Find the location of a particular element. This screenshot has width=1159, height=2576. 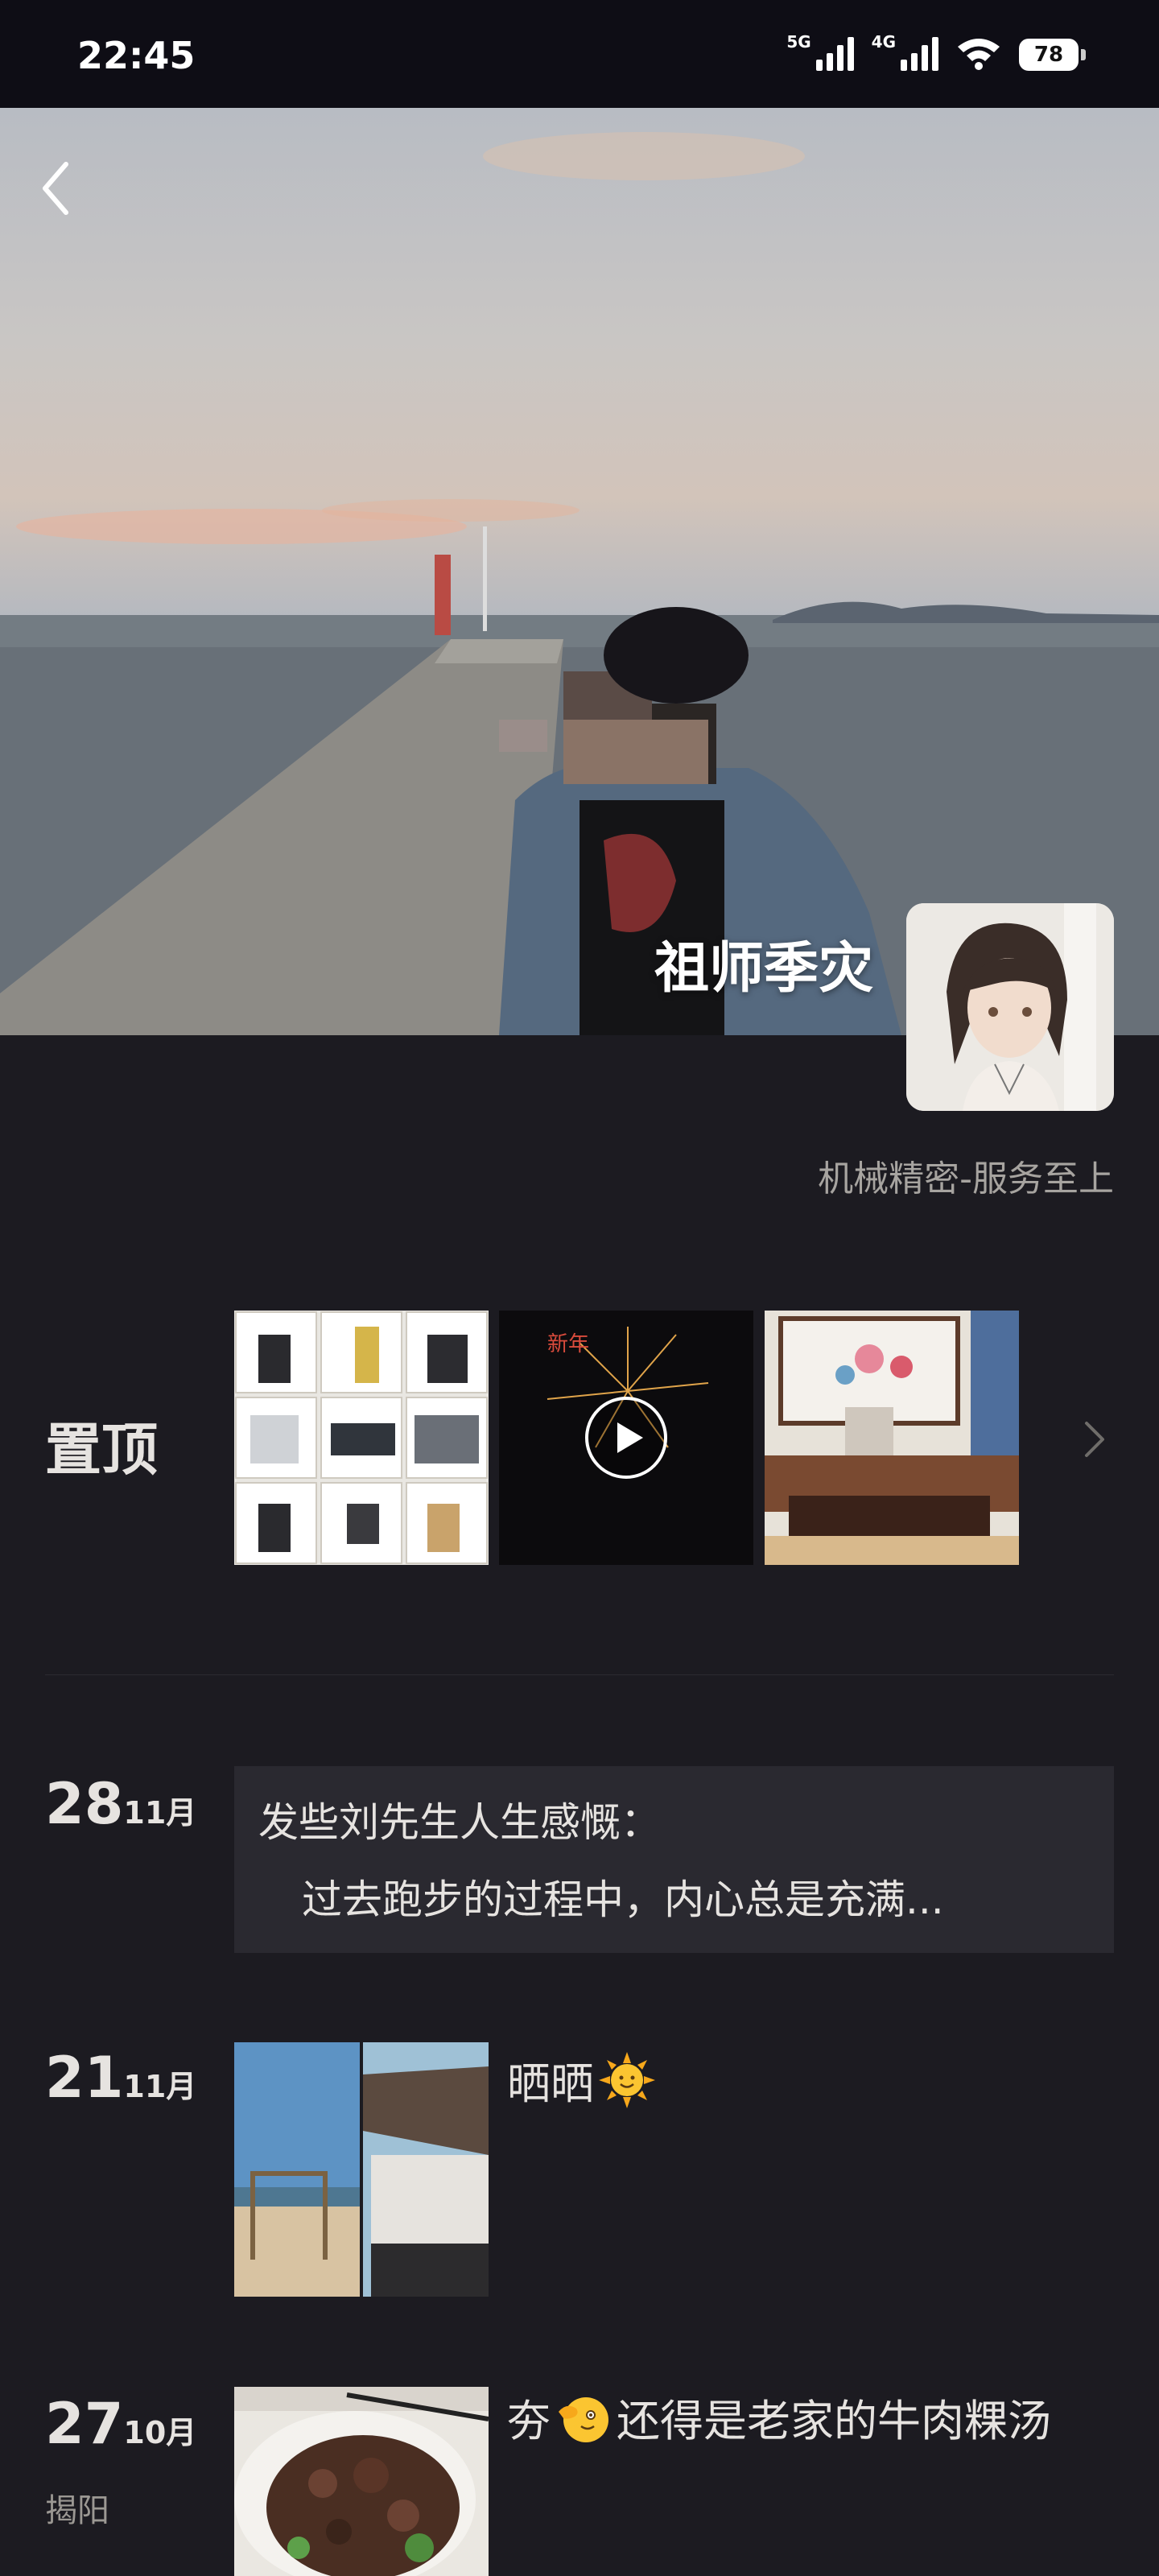

post-caption: 夯 还得是老家的牛肉粿汤 is located at coordinates (779, 2417).